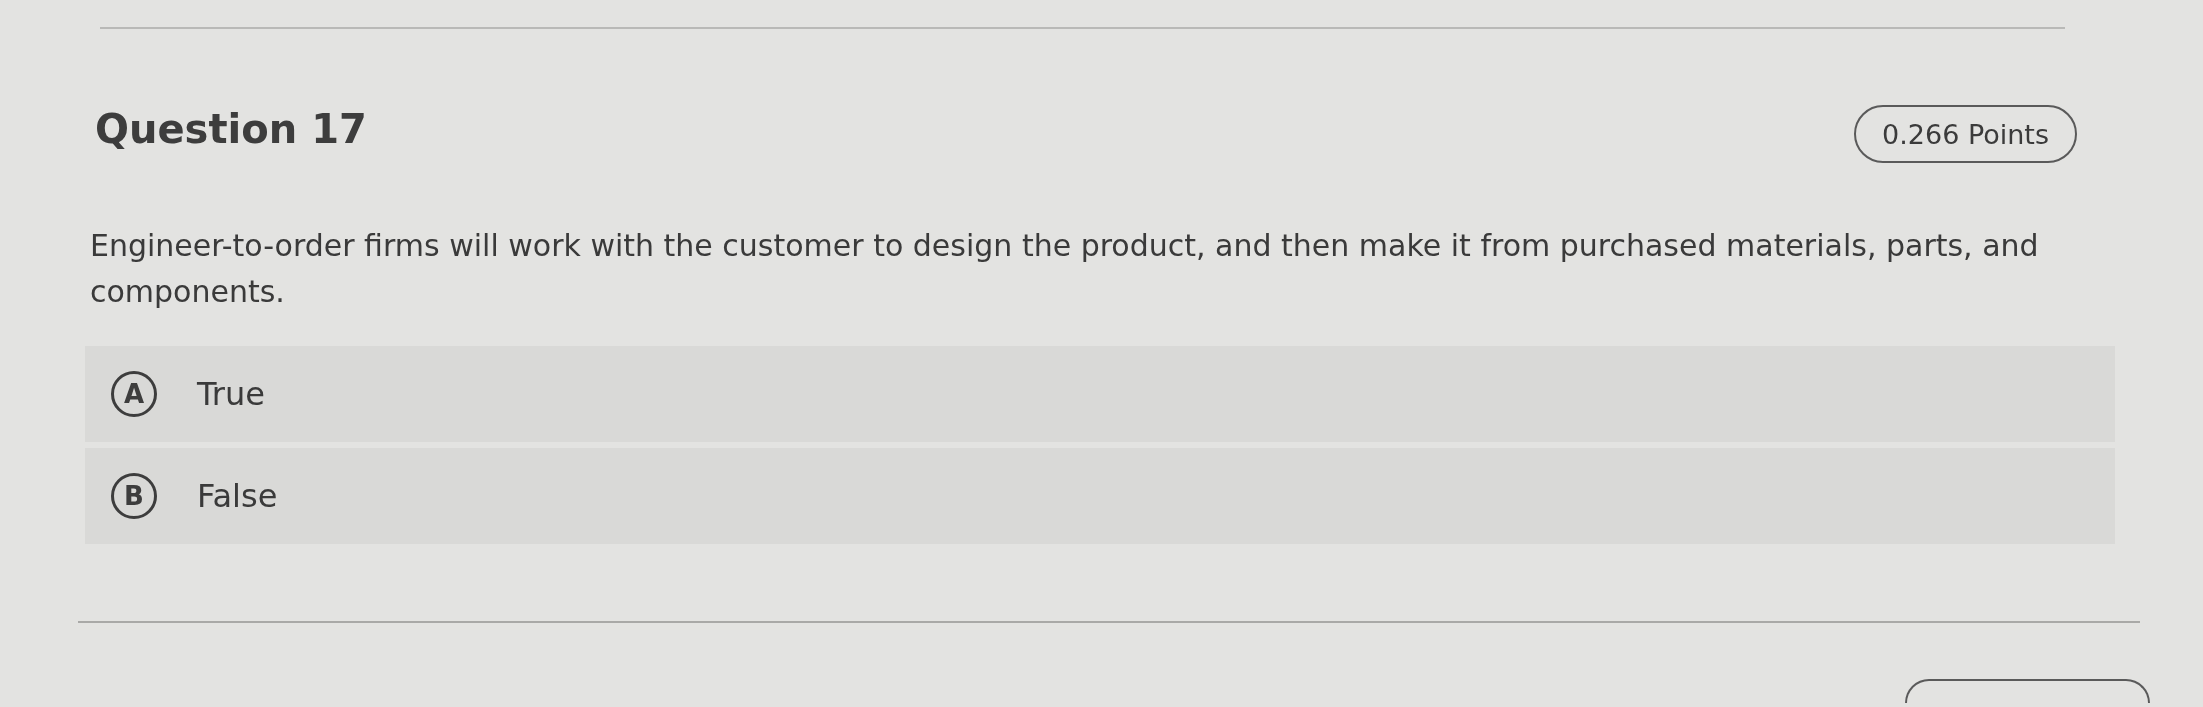  I want to click on question-text: Engineer-to-order firms will work with the customer to design the product, and then make it from purchased materials, parts, and components., so click(1065, 269).